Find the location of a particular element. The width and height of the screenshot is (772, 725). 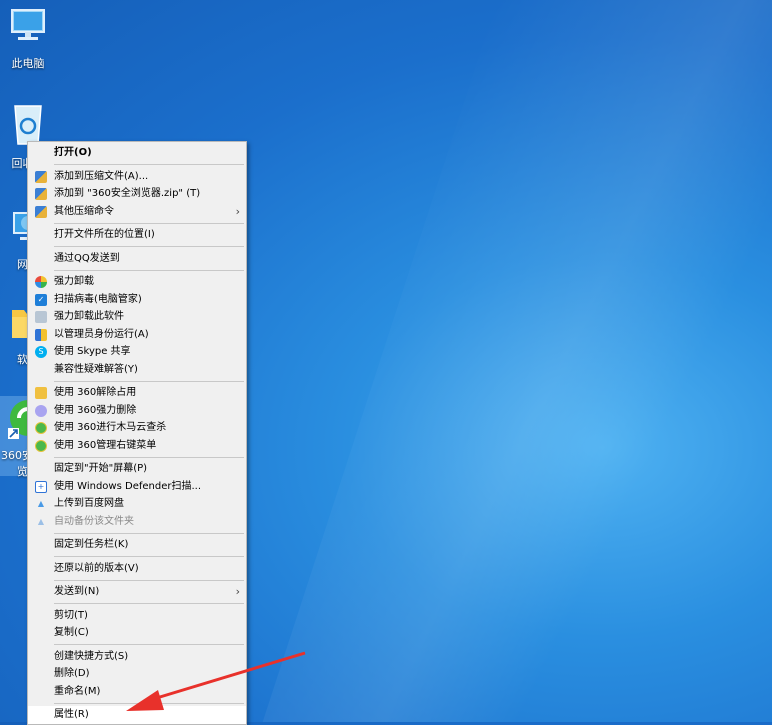

menu-item-open-location: 打开文件所在的位置(I) is located at coordinates (137, 235).